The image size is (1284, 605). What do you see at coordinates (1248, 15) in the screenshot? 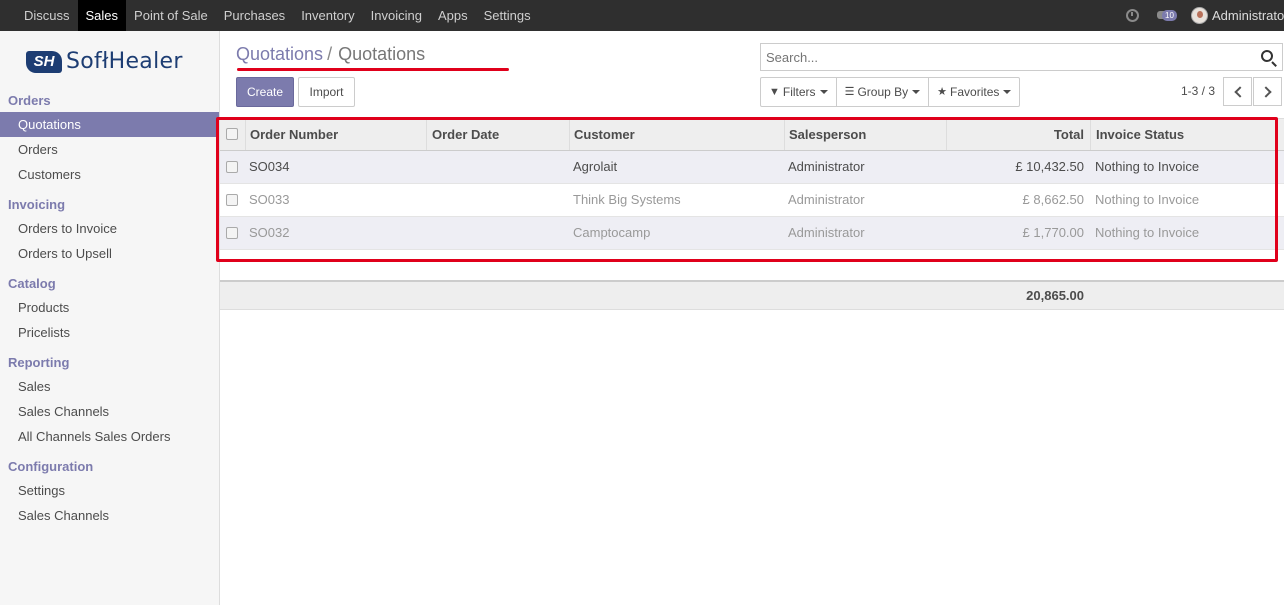
I see `user-menu: Administrator` at bounding box center [1248, 15].